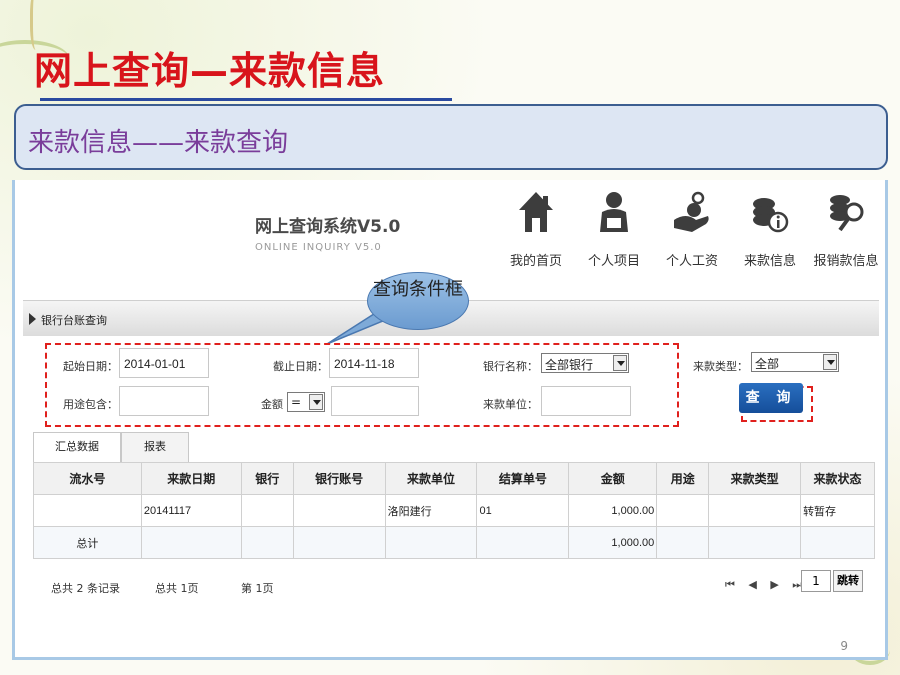 This screenshot has height=675, width=900. I want to click on end-date-label: 截止日期：, so click(300, 366).